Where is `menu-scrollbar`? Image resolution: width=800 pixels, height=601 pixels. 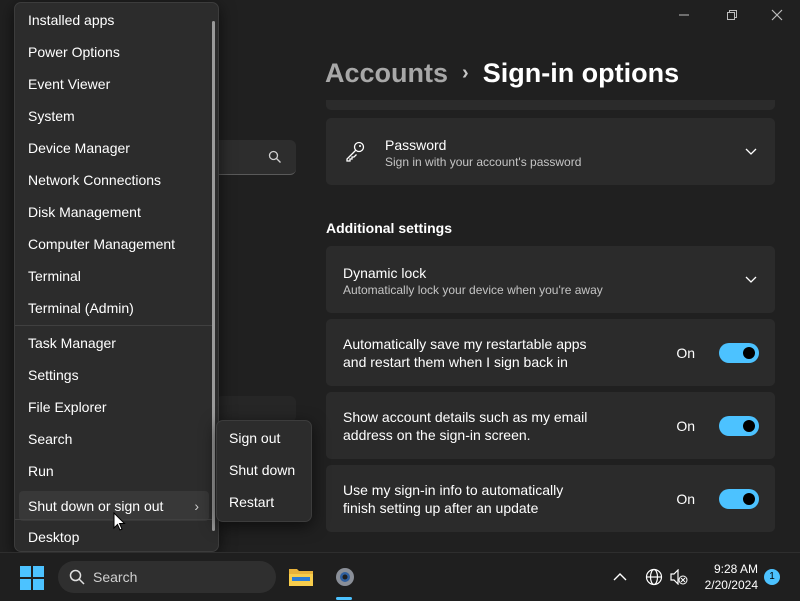 menu-scrollbar is located at coordinates (213, 276).